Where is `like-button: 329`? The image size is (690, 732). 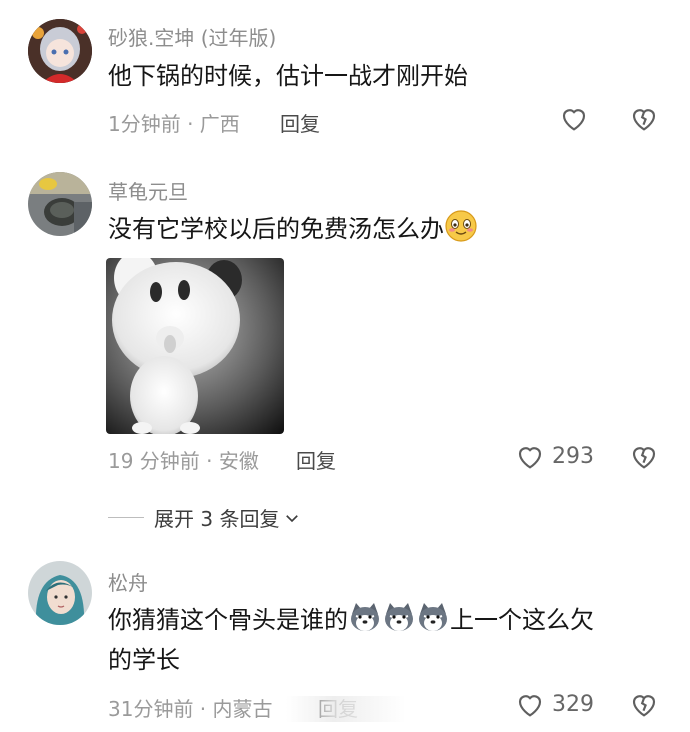 like-button: 329 is located at coordinates (554, 704).